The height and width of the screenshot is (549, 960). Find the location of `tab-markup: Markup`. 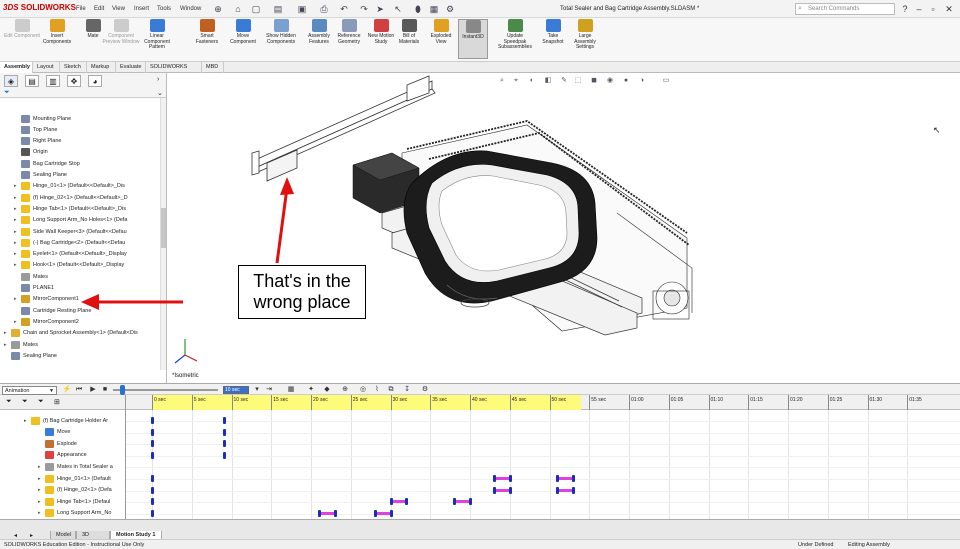

tab-markup: Markup is located at coordinates (101, 67).